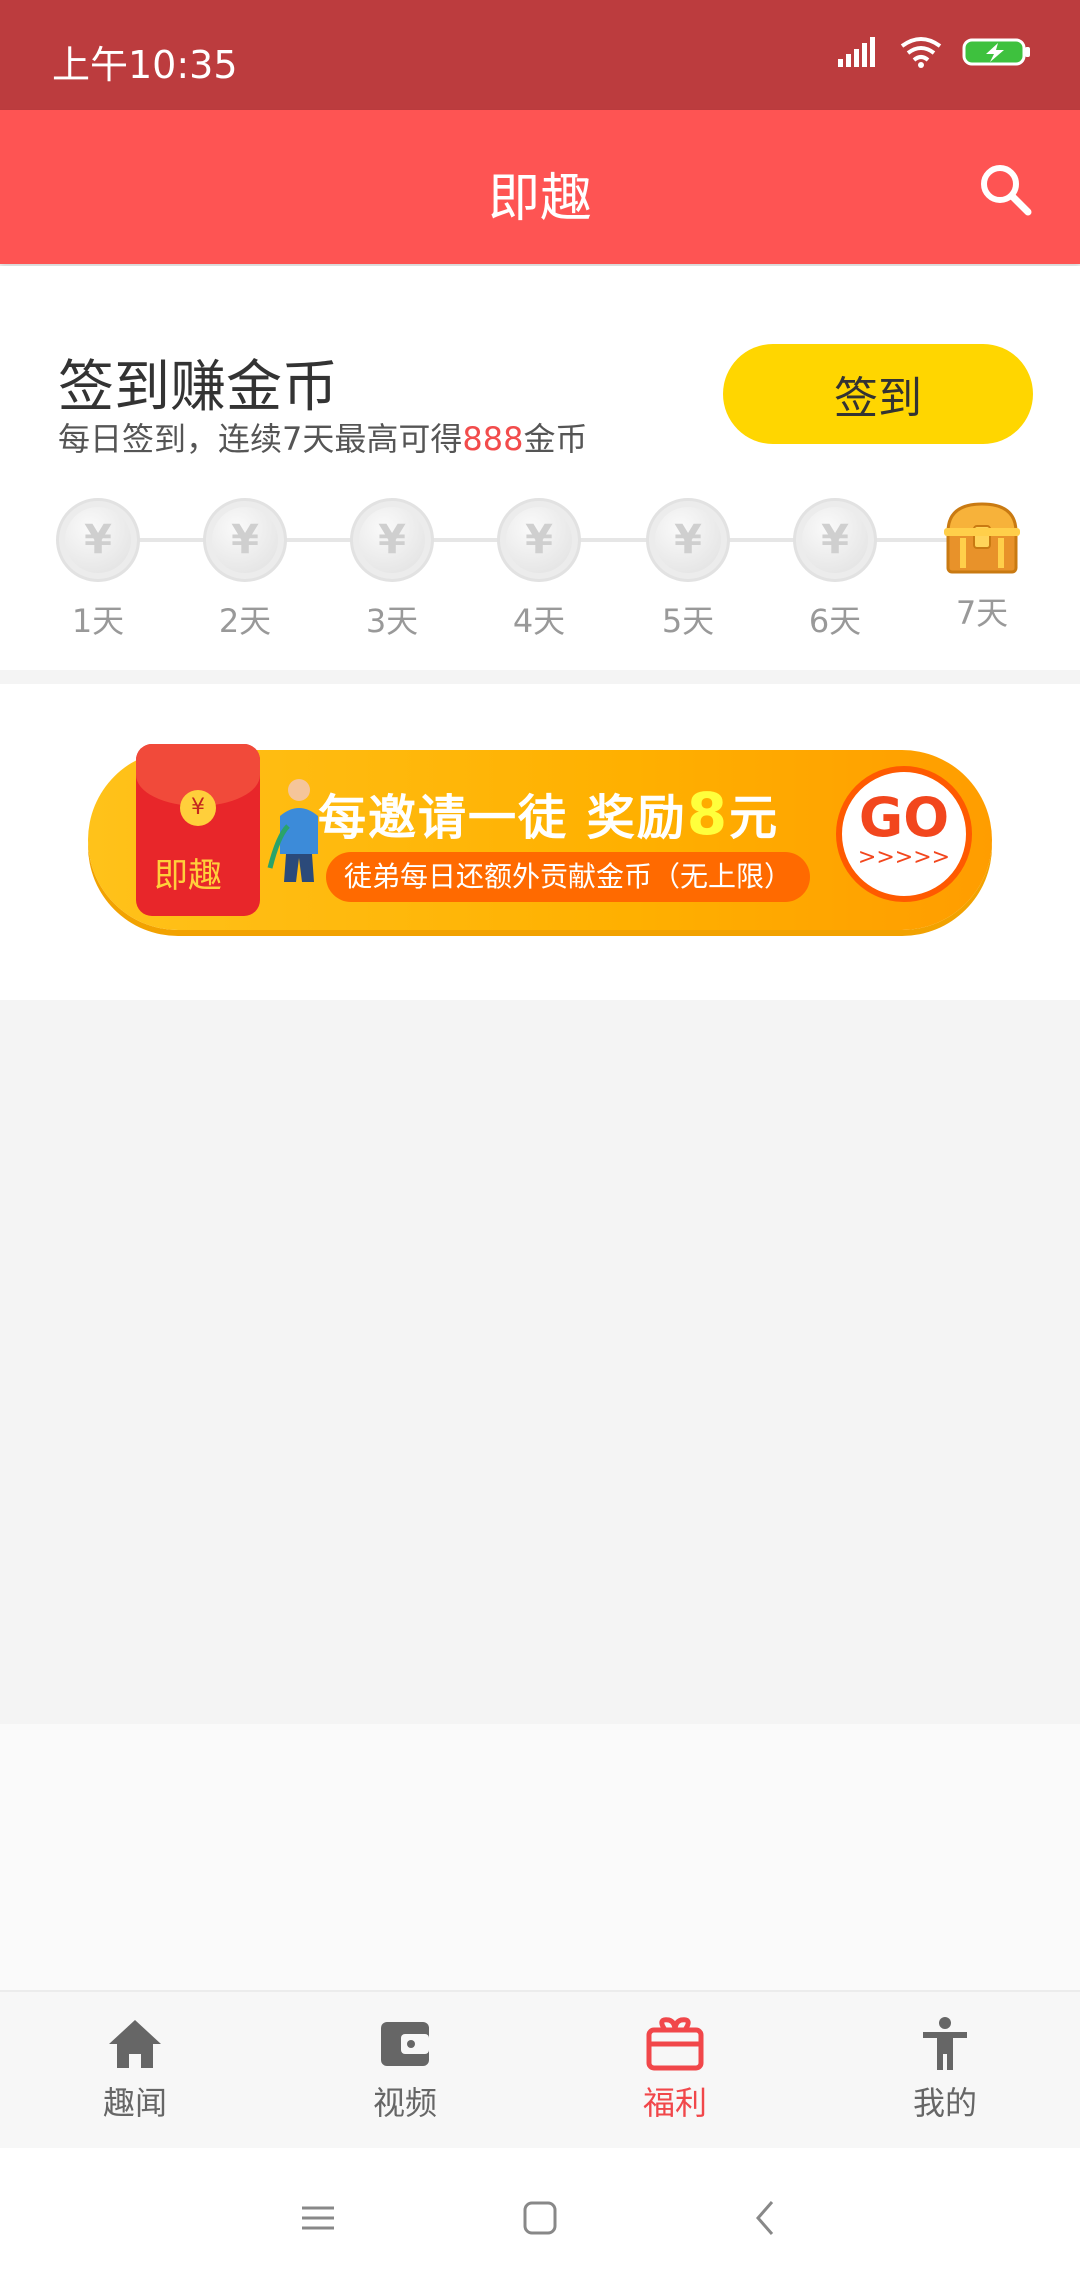  What do you see at coordinates (540, 2218) in the screenshot?
I see `home-square-icon` at bounding box center [540, 2218].